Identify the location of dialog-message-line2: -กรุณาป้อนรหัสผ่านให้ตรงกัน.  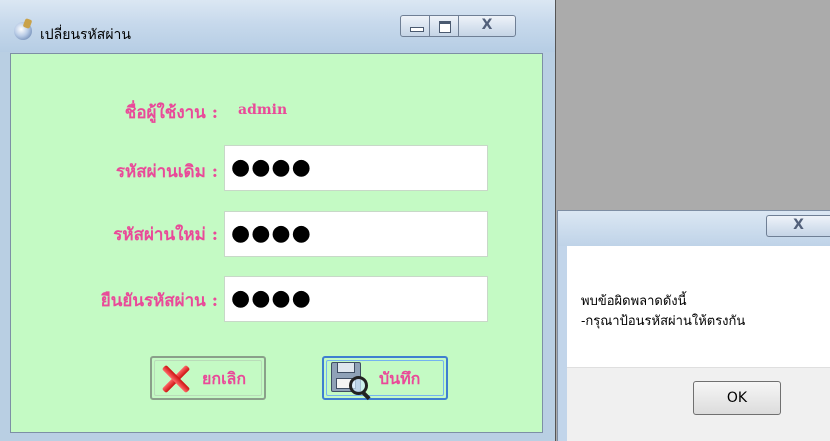
(663, 321).